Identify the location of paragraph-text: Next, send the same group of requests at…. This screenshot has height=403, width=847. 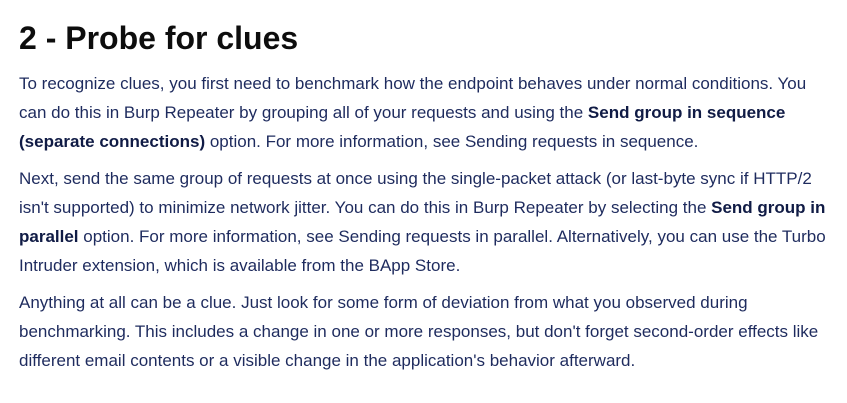
(415, 193).